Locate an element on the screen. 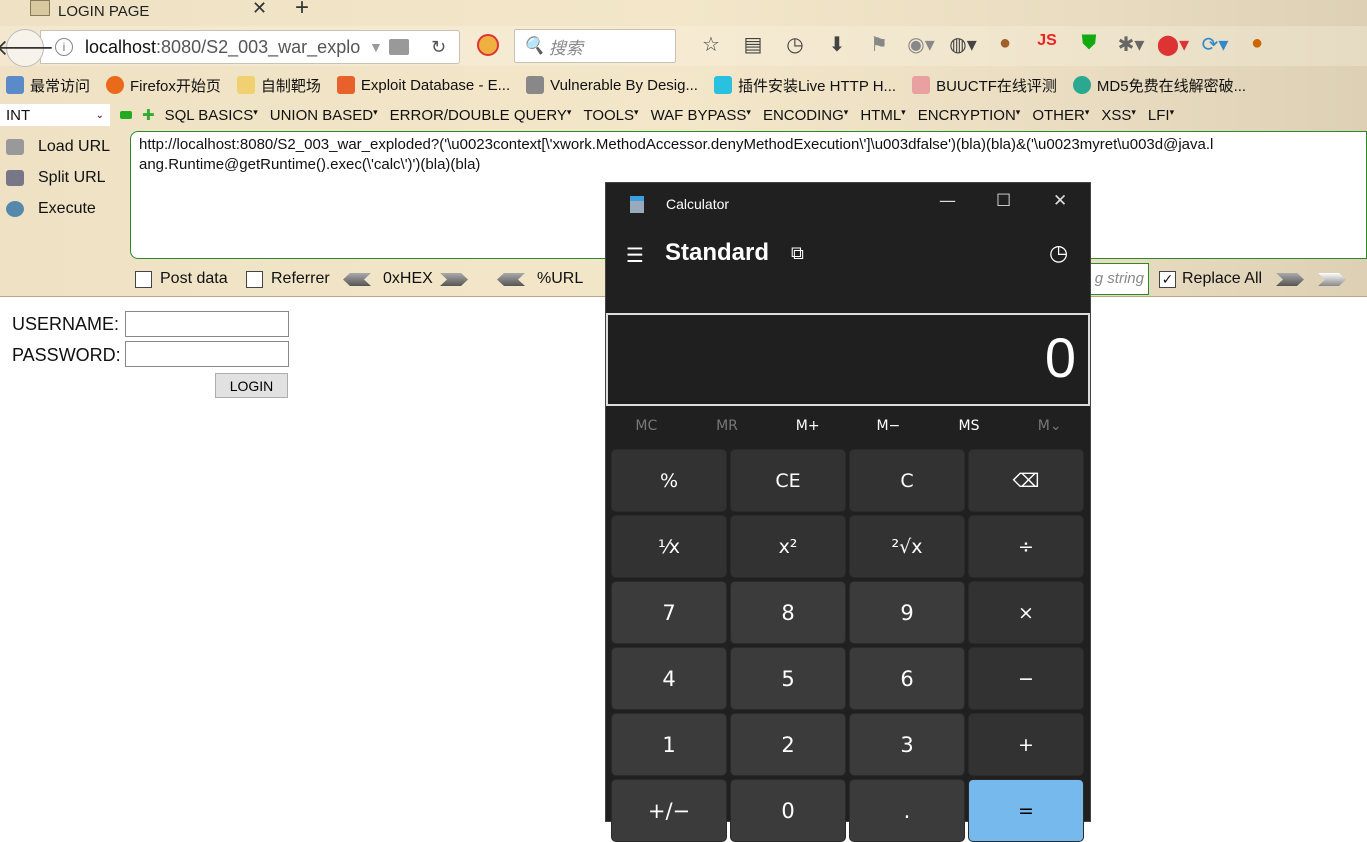  execute-button: Execute is located at coordinates (64, 208).